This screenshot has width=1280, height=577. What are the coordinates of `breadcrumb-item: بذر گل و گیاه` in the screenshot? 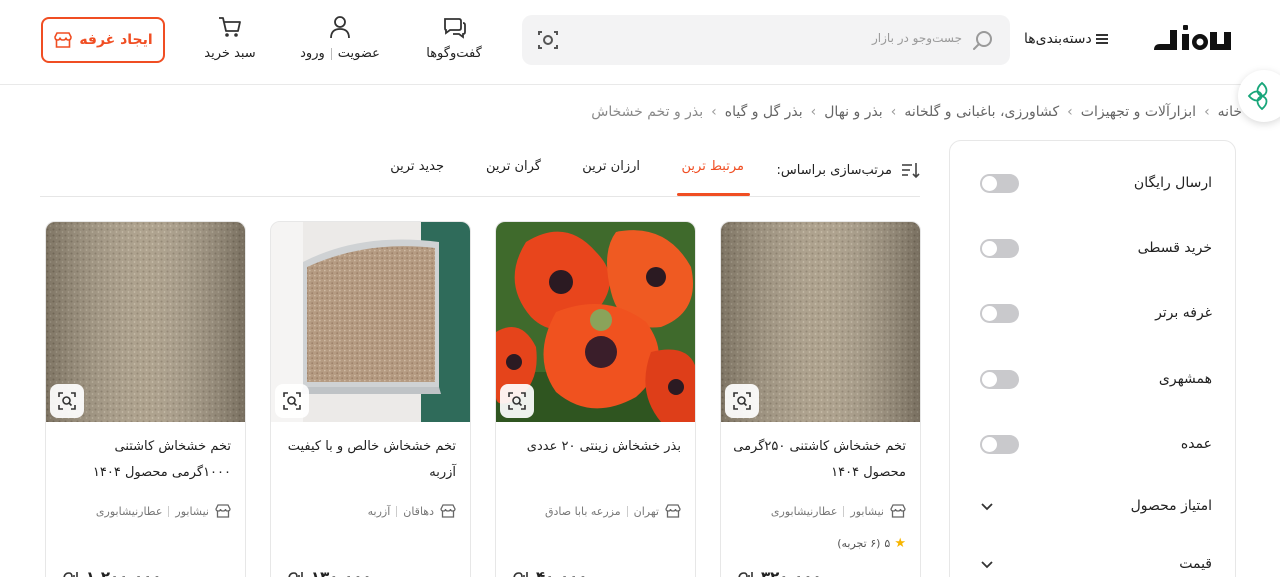 It's located at (764, 112).